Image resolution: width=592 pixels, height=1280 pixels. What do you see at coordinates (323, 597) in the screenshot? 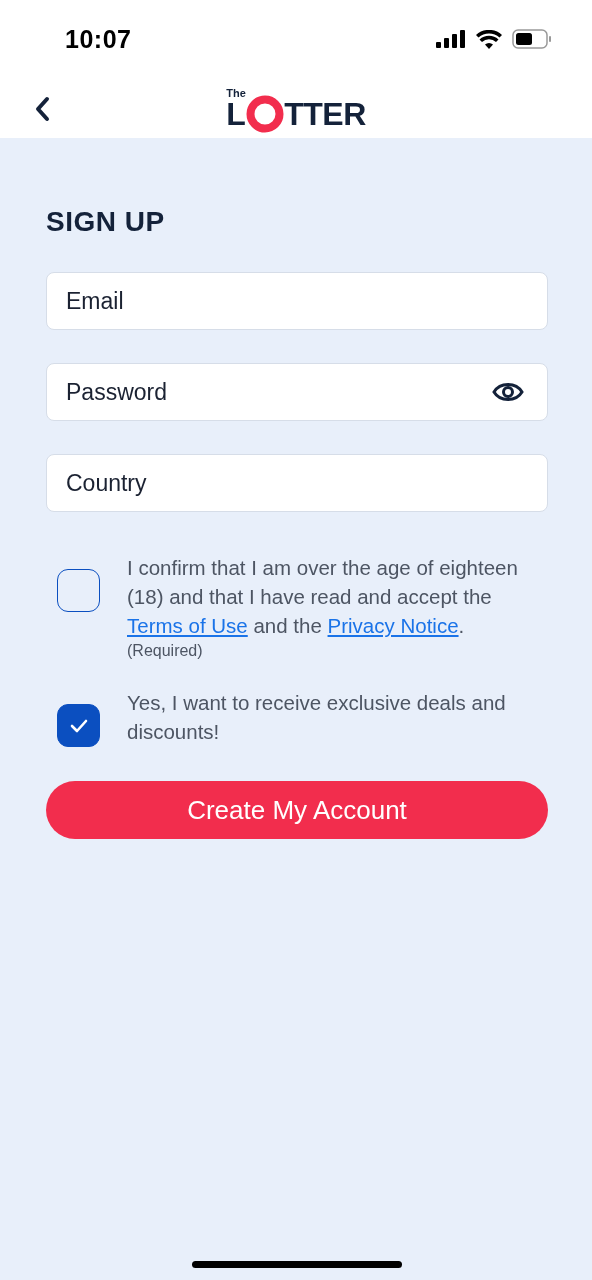
I see `consent-text: I confirm that I am over the age of eighteen (18) and that I have read and accept the Terms of Use and the Privacy Notice.` at bounding box center [323, 597].